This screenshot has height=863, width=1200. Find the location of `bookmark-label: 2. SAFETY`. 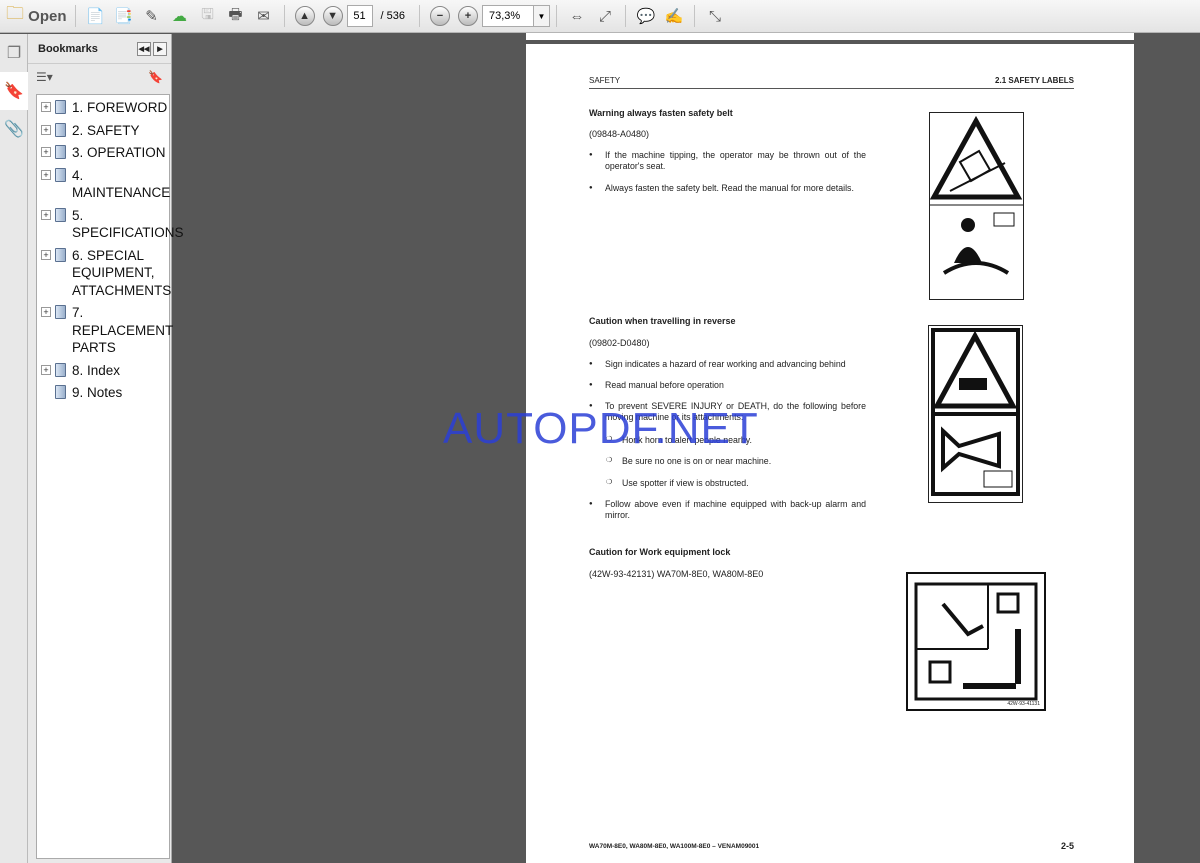

bookmark-label: 2. SAFETY is located at coordinates (106, 130).